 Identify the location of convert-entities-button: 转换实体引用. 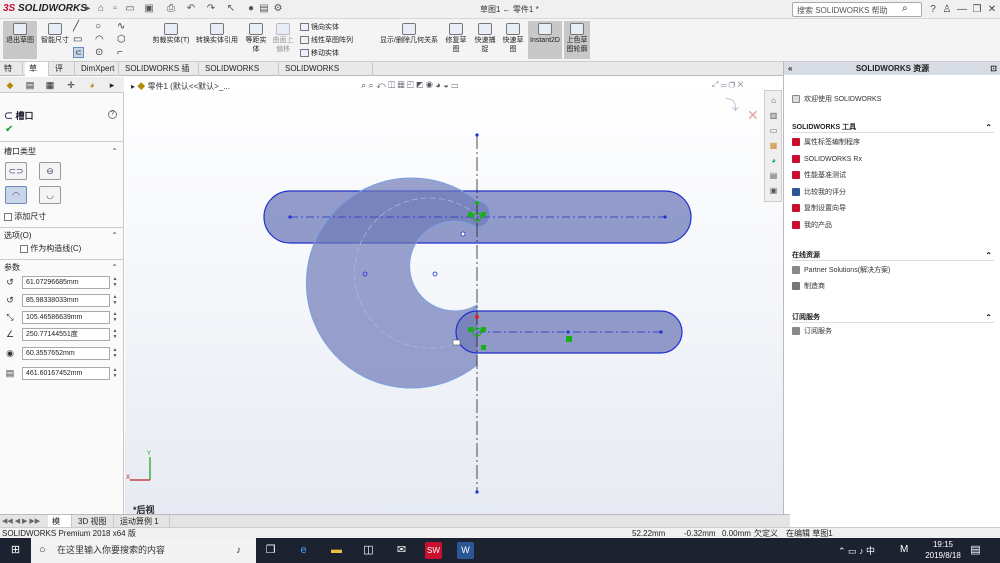
(217, 40).